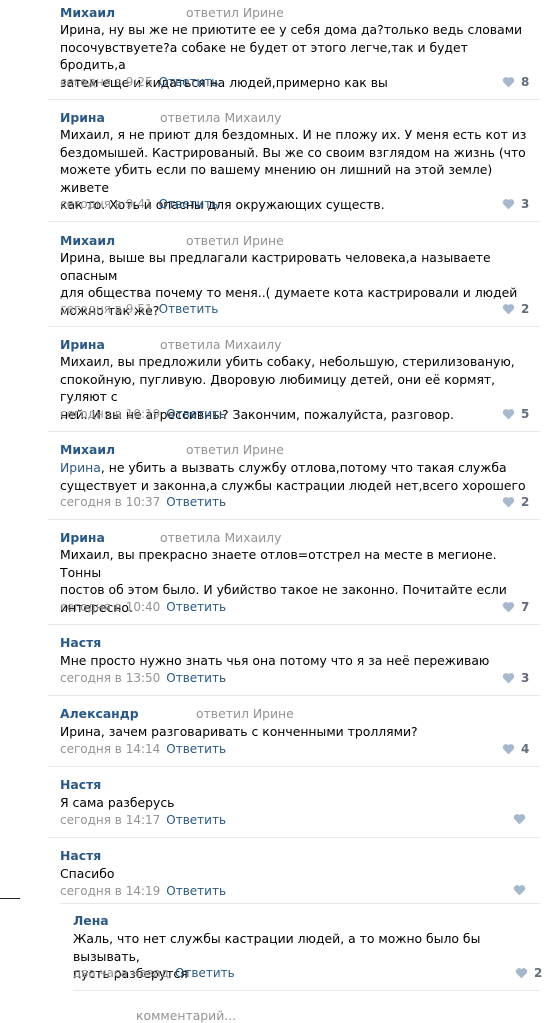 The image size is (547, 1023). Describe the element at coordinates (110, 820) in the screenshot. I see `comment-time: сегодня в 14:17` at that location.